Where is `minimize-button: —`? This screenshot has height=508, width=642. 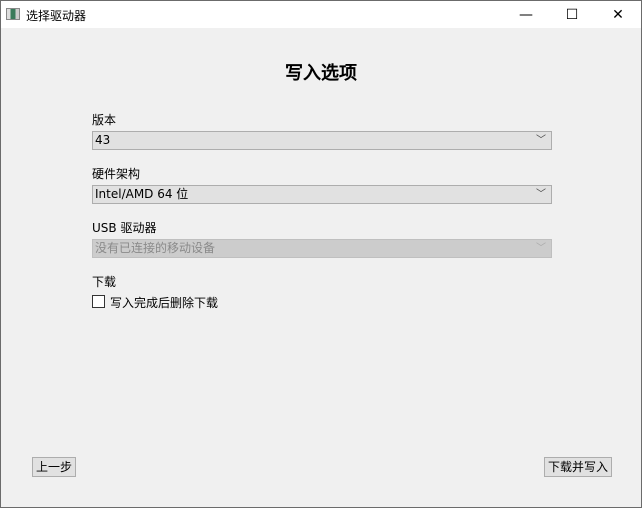 minimize-button: — is located at coordinates (526, 14).